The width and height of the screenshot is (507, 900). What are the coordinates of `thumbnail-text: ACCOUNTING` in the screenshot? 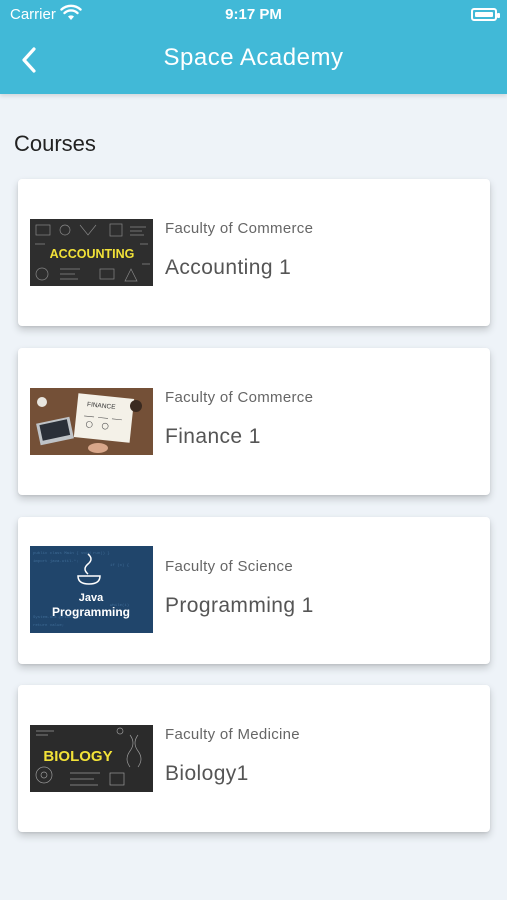 It's located at (92, 254).